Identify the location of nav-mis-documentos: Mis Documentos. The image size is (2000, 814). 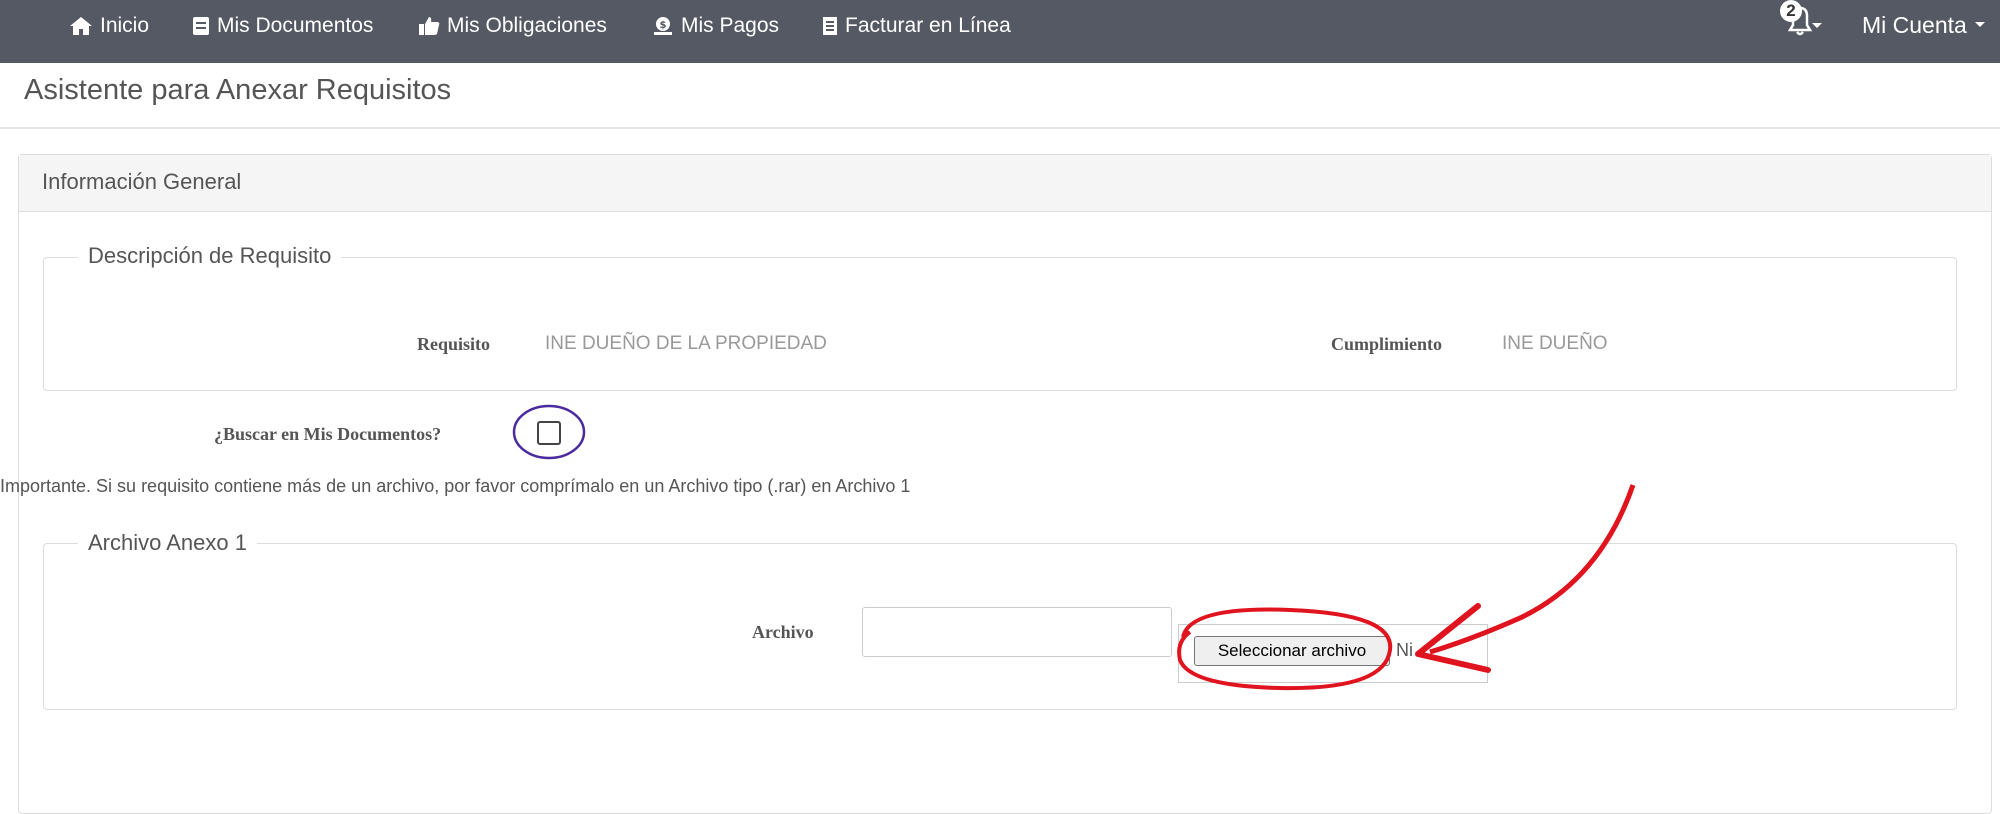
(282, 26).